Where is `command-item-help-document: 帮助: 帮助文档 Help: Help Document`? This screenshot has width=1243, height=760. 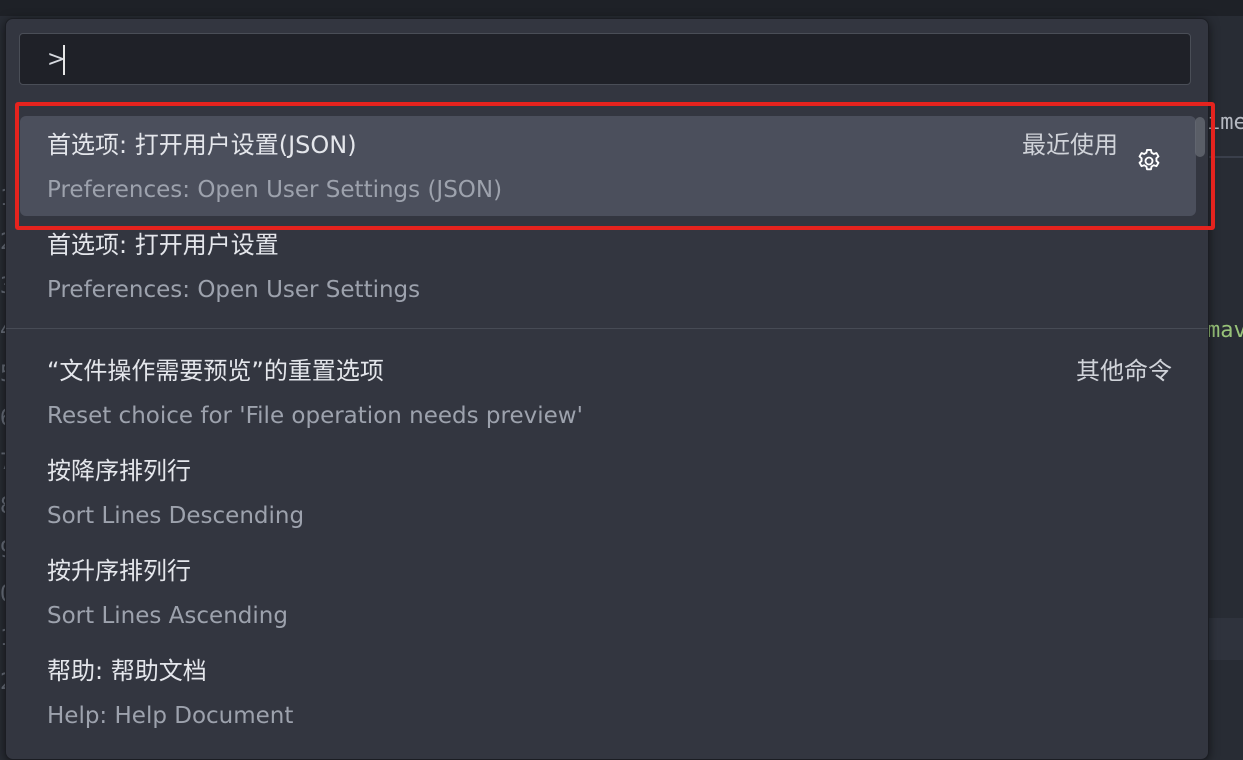 command-item-help-document: 帮助: 帮助文档 Help: Help Document is located at coordinates (608, 692).